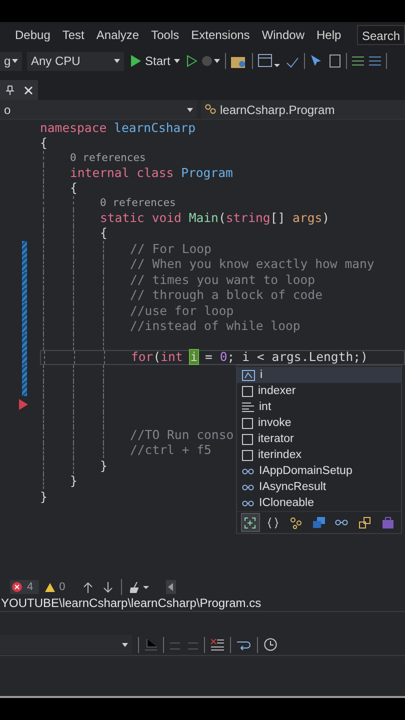 This screenshot has height=720, width=405. Describe the element at coordinates (269, 61) in the screenshot. I see `window-icon` at that location.